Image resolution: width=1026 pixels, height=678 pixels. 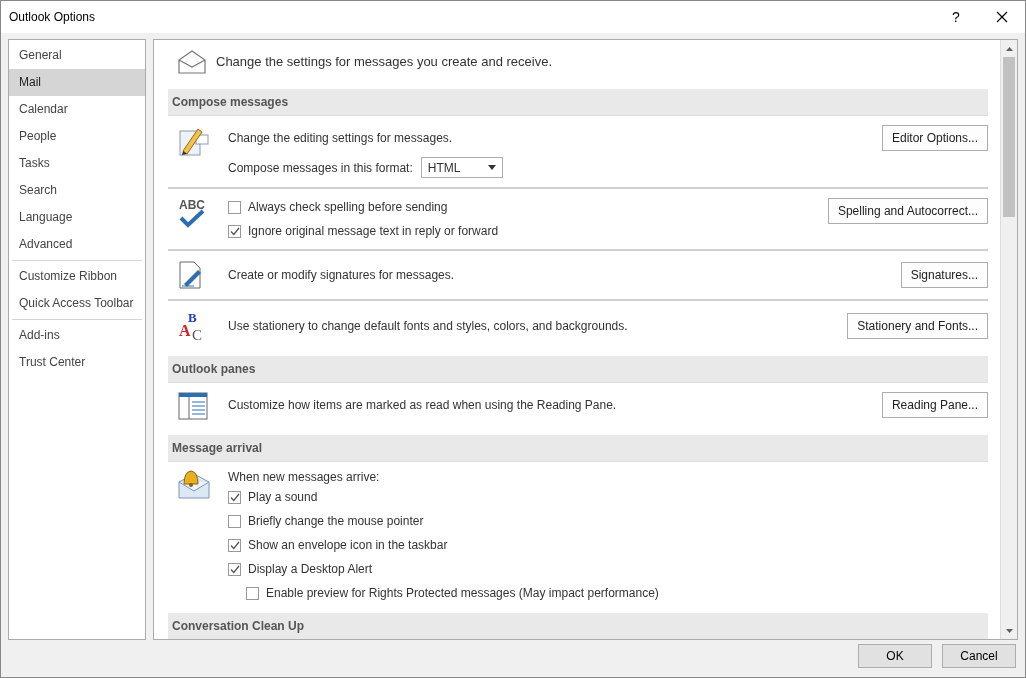 I want to click on letters-icon: B AC, so click(x=194, y=326).